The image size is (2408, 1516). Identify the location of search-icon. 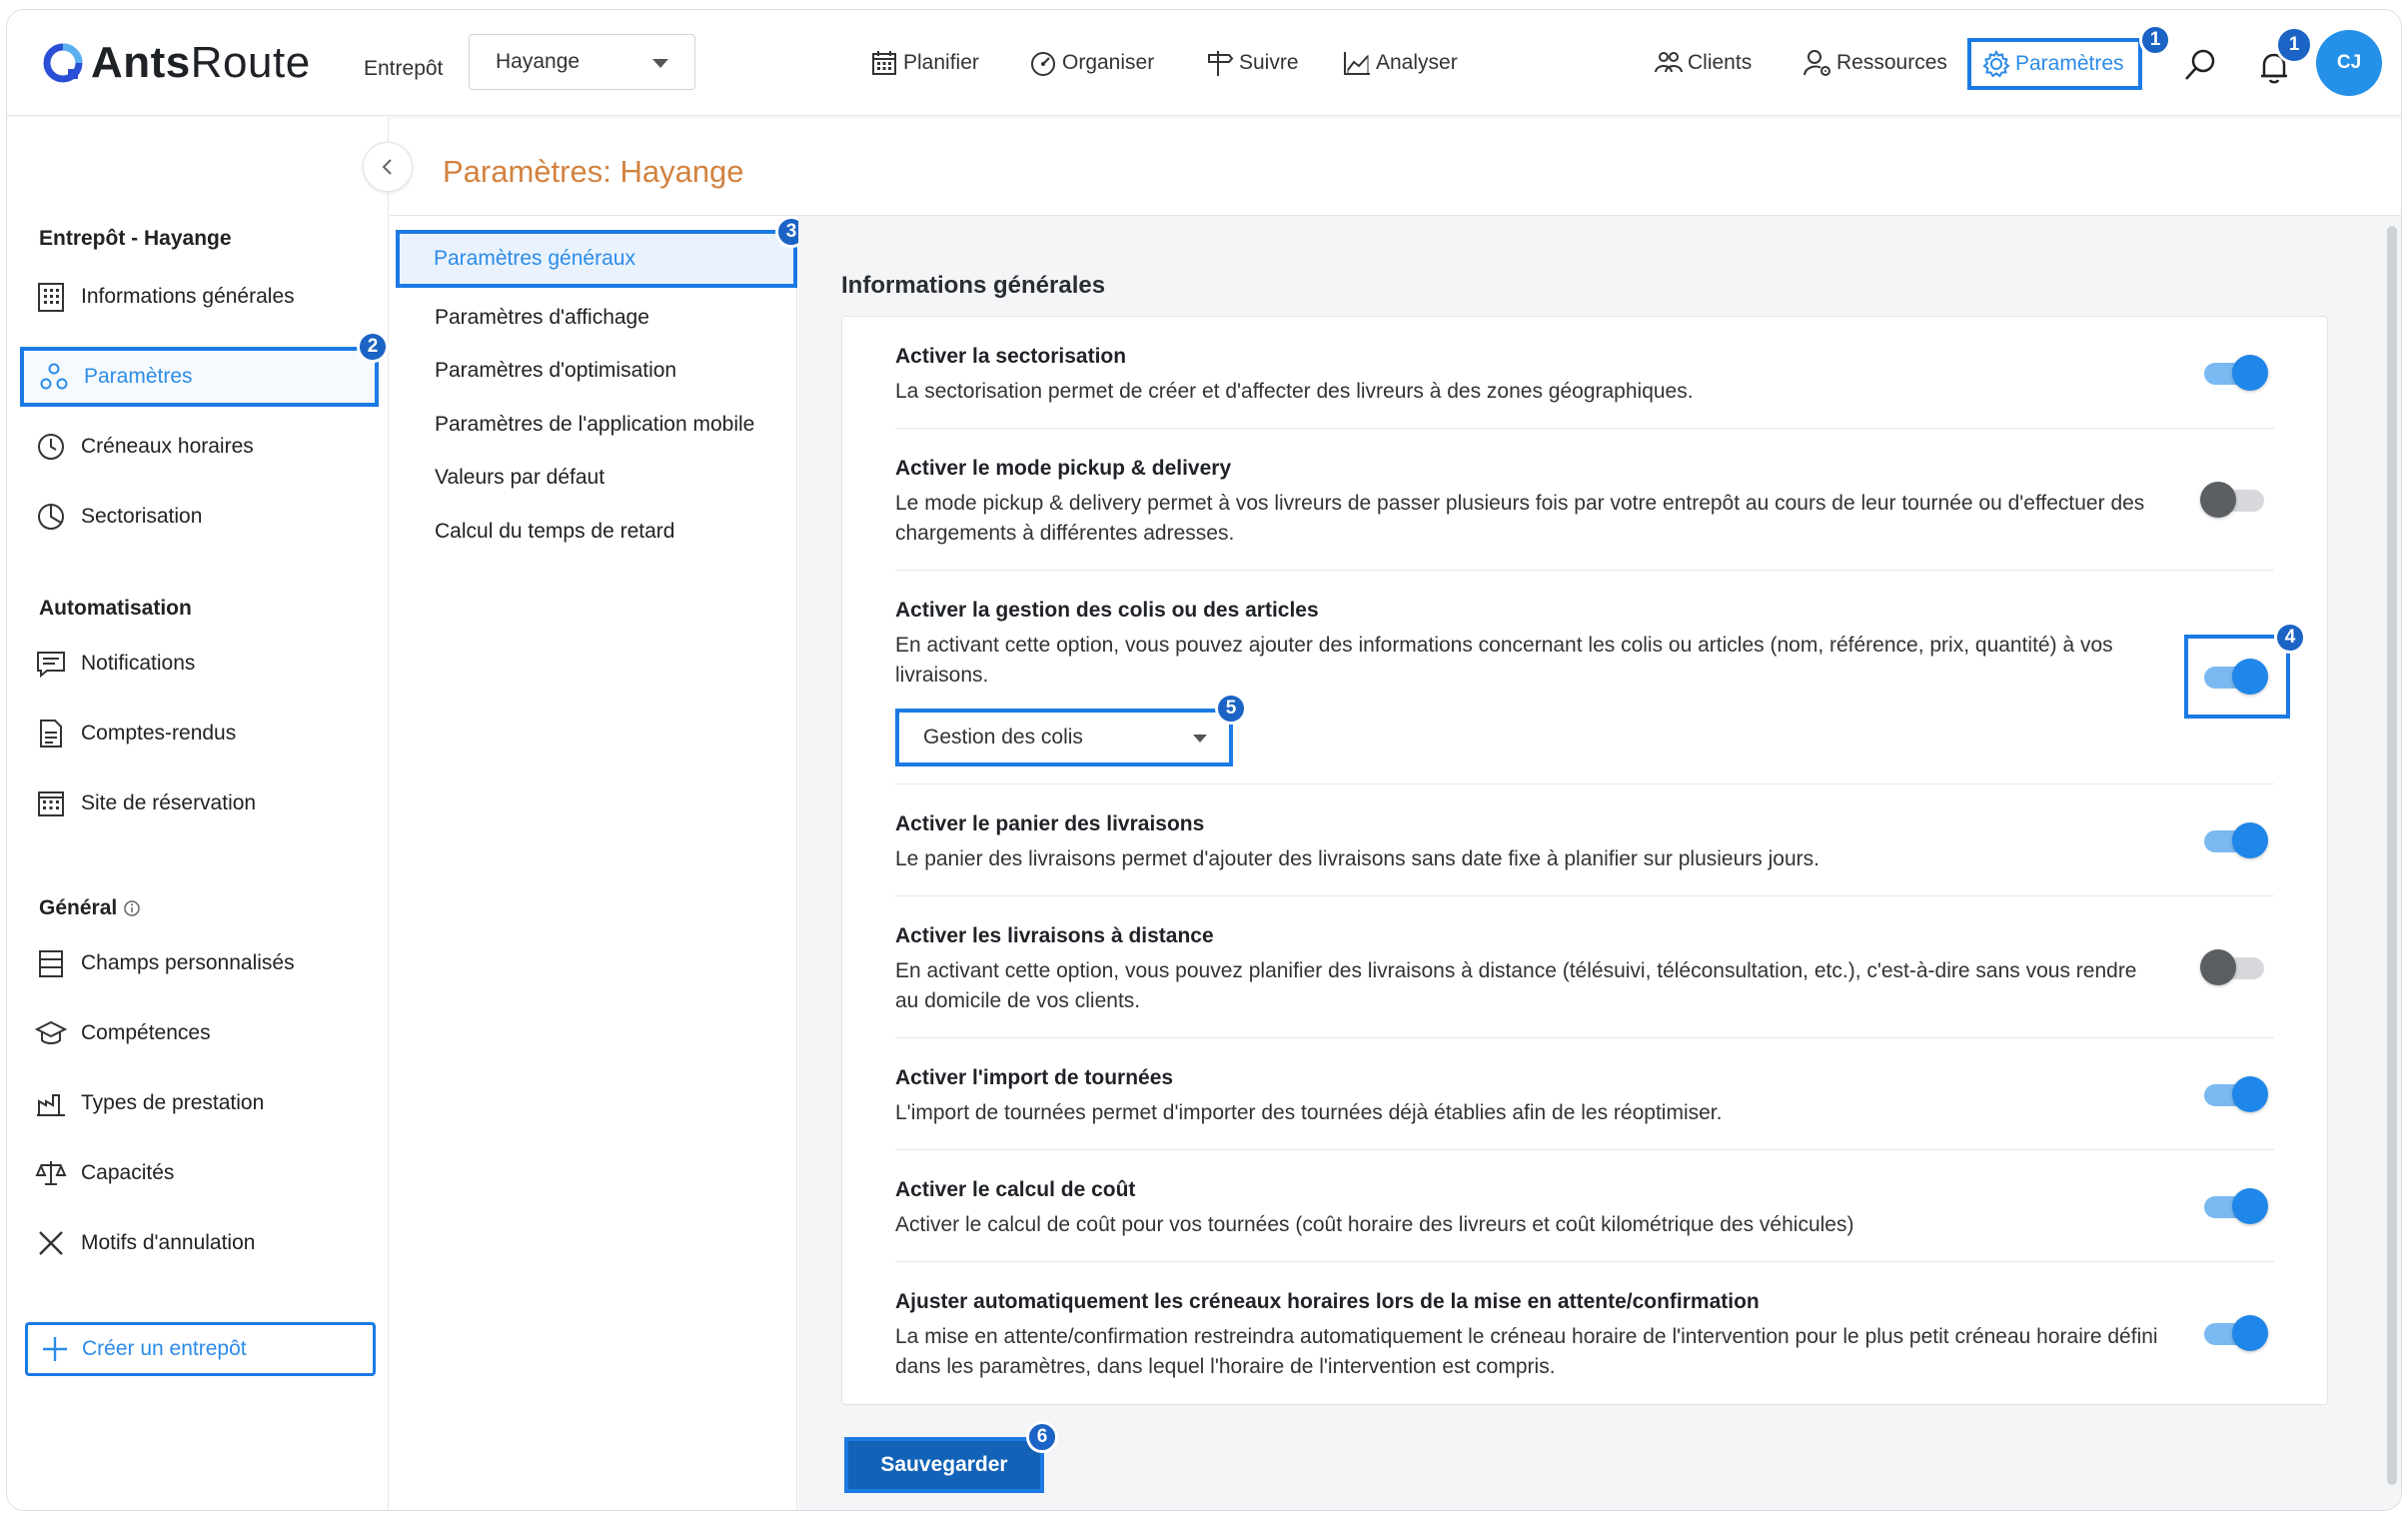
(2200, 65).